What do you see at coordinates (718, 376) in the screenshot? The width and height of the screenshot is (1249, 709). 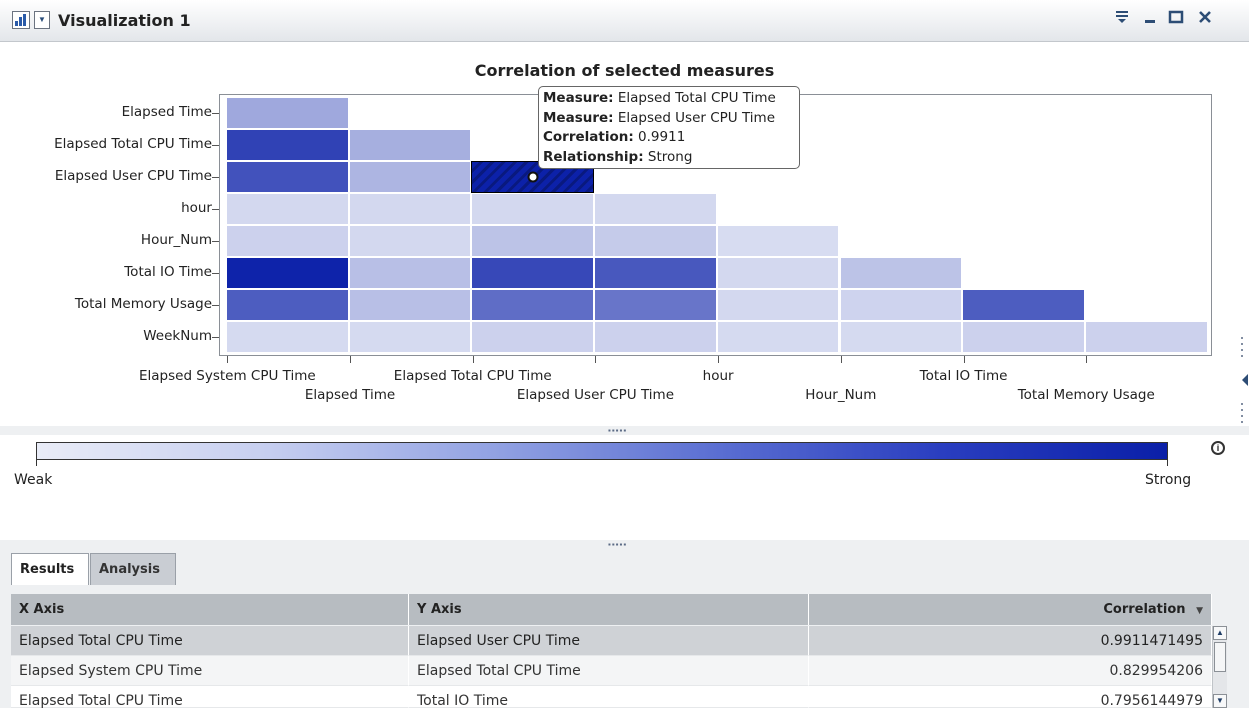 I see `x-axis-label: hour` at bounding box center [718, 376].